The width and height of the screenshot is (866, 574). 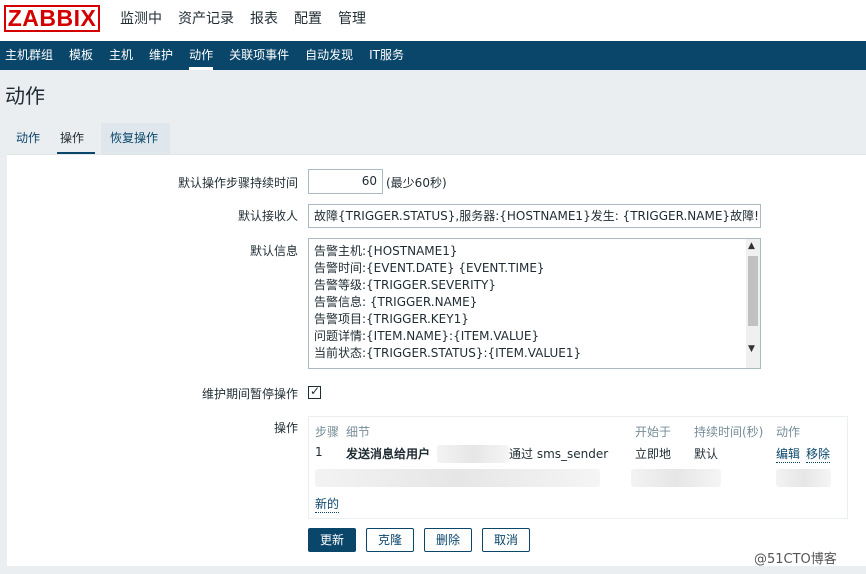 I want to click on message-scrollbar: ▲ ▼, so click(x=753, y=303).